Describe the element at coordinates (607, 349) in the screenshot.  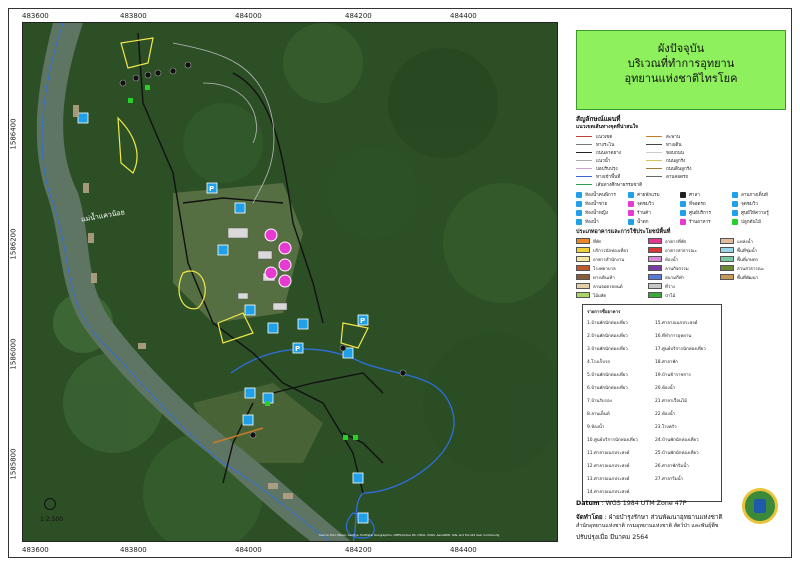
I see `place-list-item: 3.บ้านพักนักท่องเที่ยว` at that location.